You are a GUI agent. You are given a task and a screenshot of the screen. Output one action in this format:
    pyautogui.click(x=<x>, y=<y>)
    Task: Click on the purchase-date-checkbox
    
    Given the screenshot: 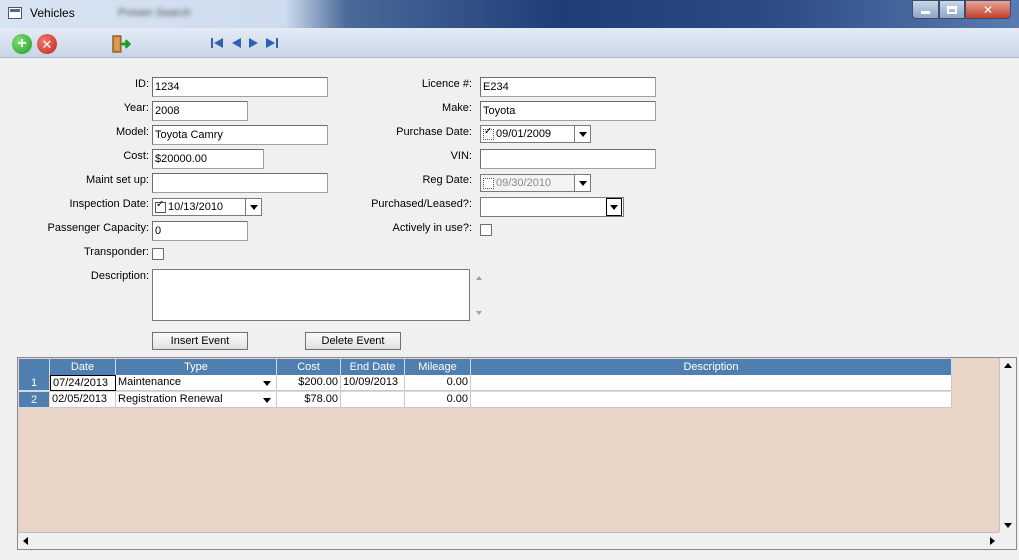 What is the action you would take?
    pyautogui.click(x=488, y=133)
    